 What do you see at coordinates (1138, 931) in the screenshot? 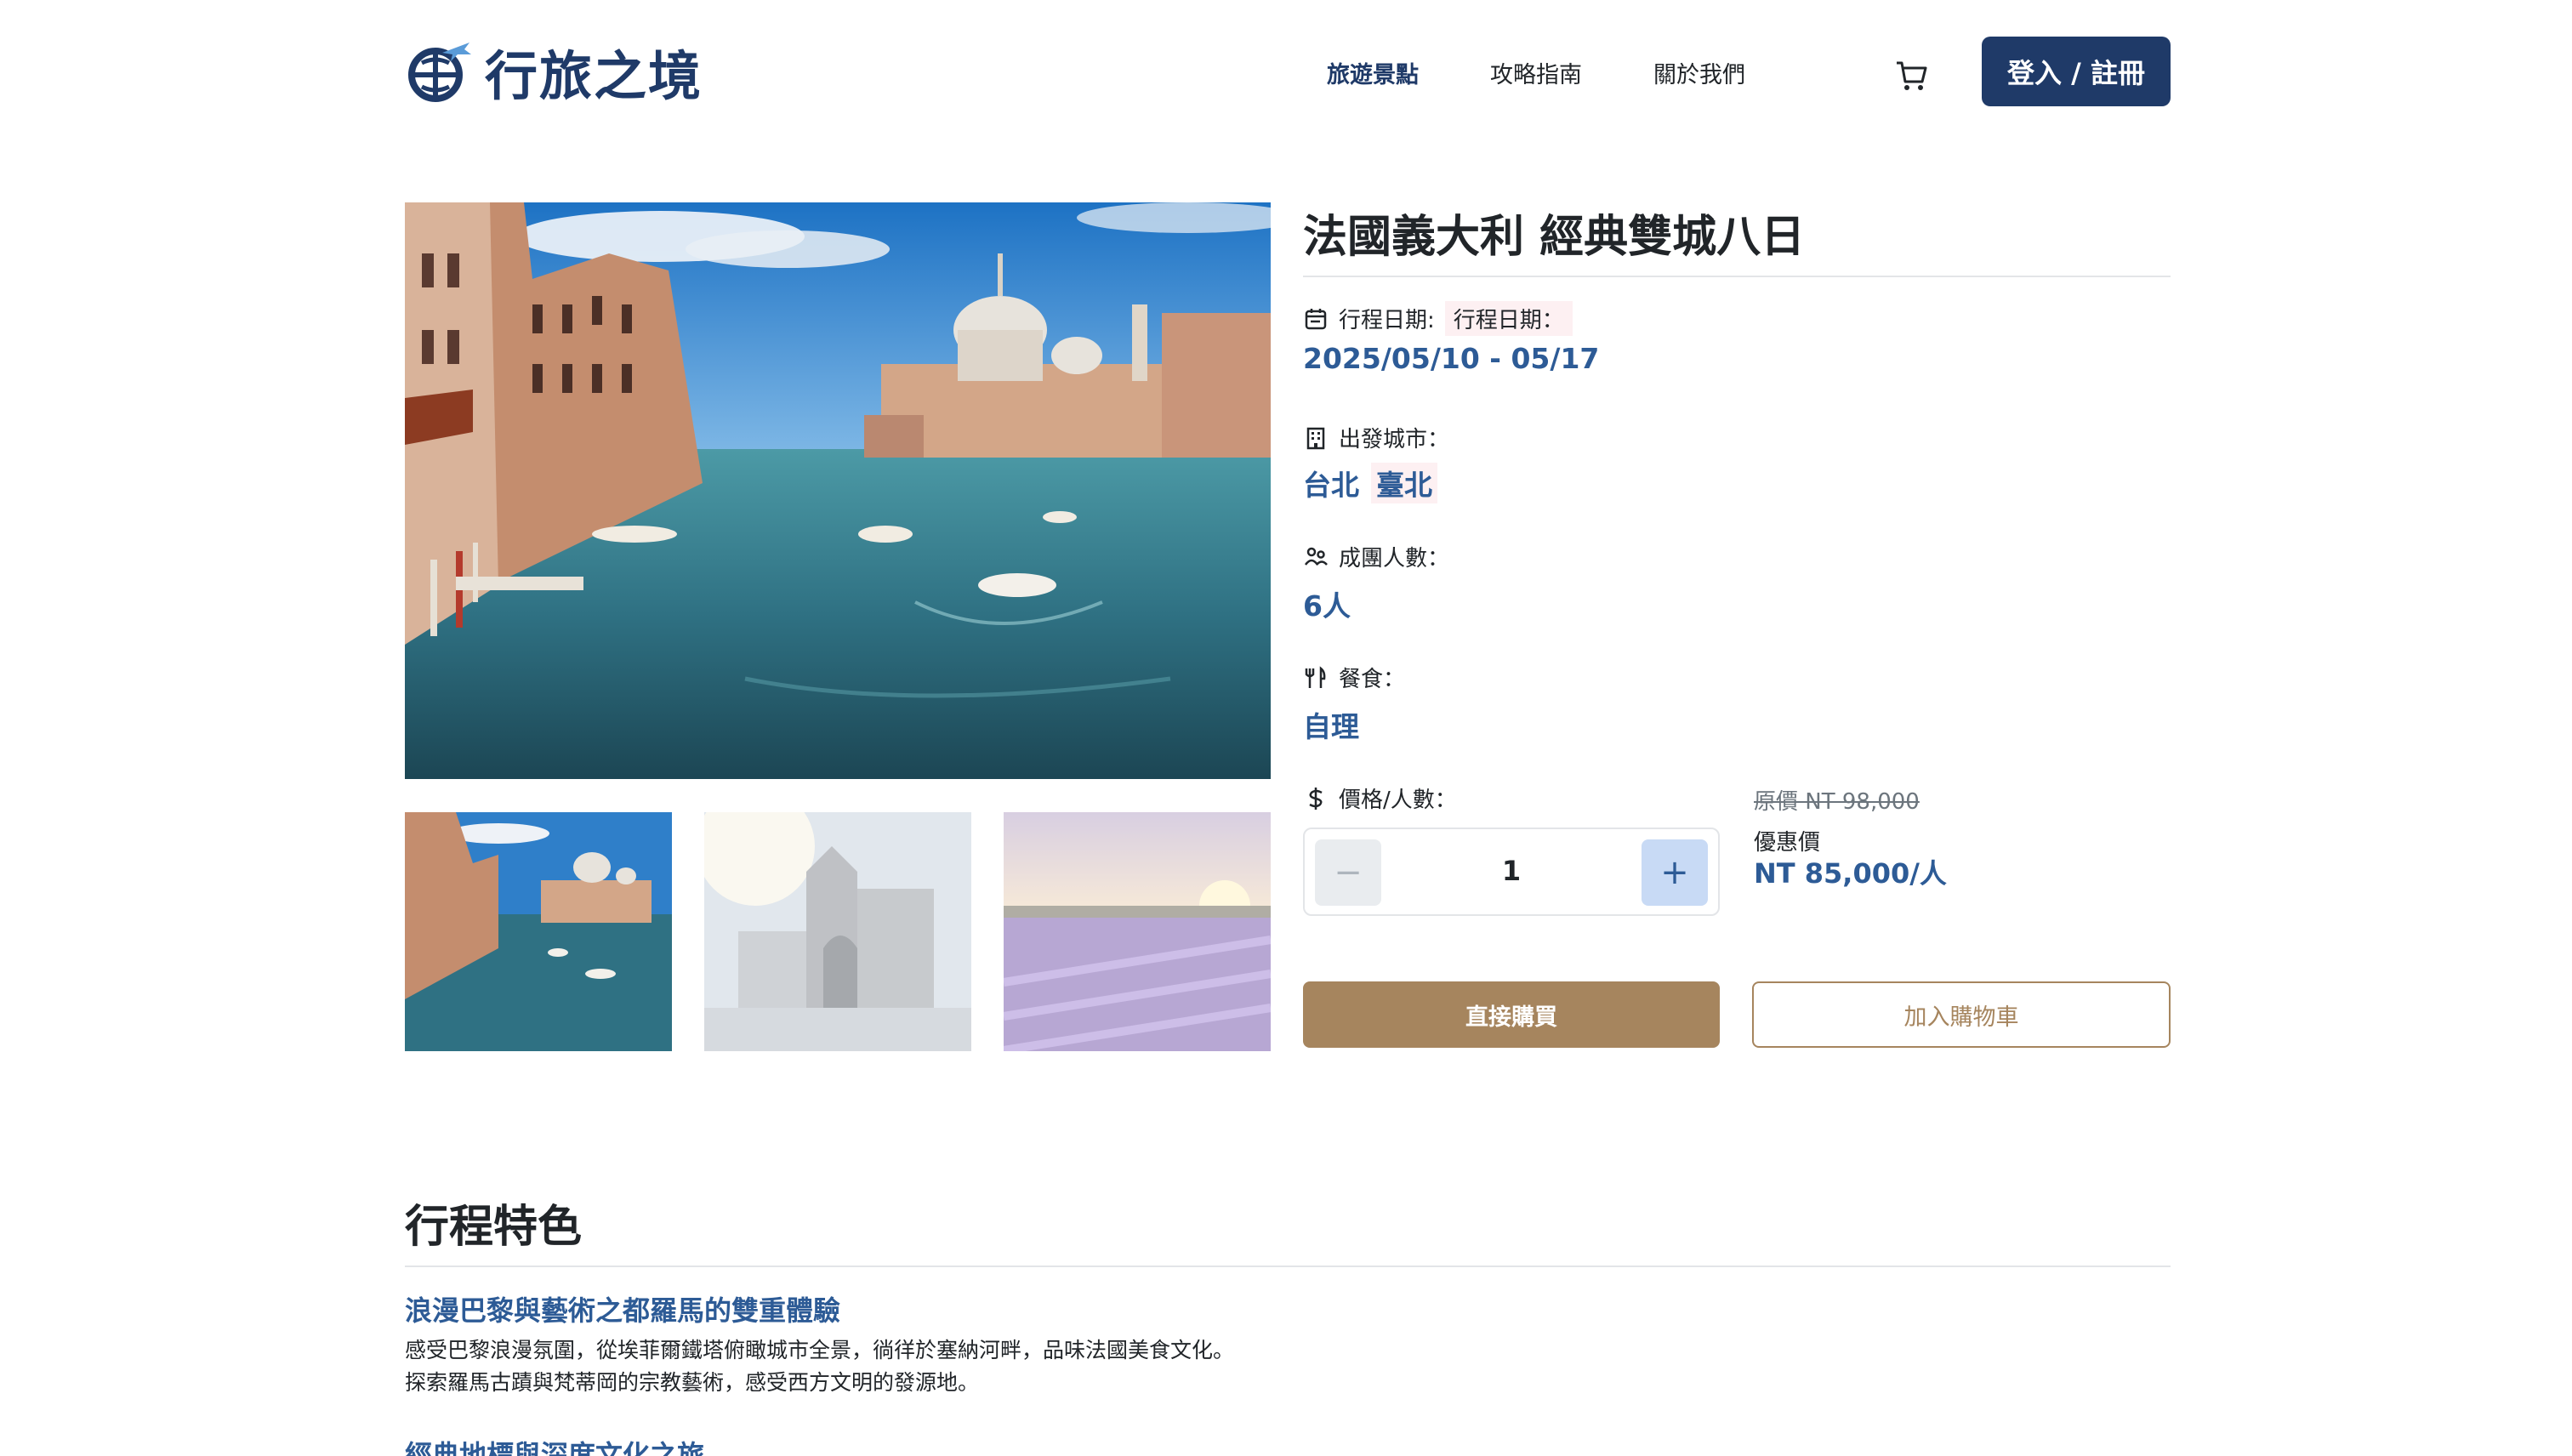
I see `thumbnail-lavender` at bounding box center [1138, 931].